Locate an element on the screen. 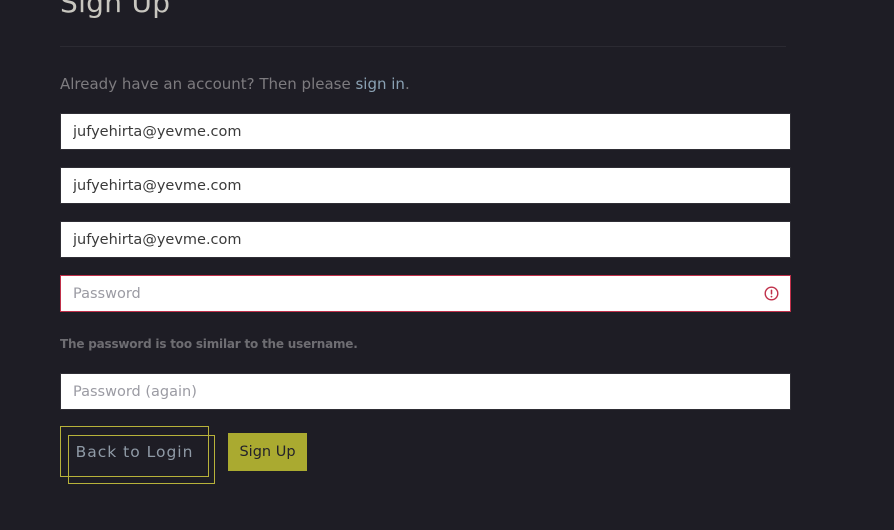  password-field-wrapper is located at coordinates (425, 293).